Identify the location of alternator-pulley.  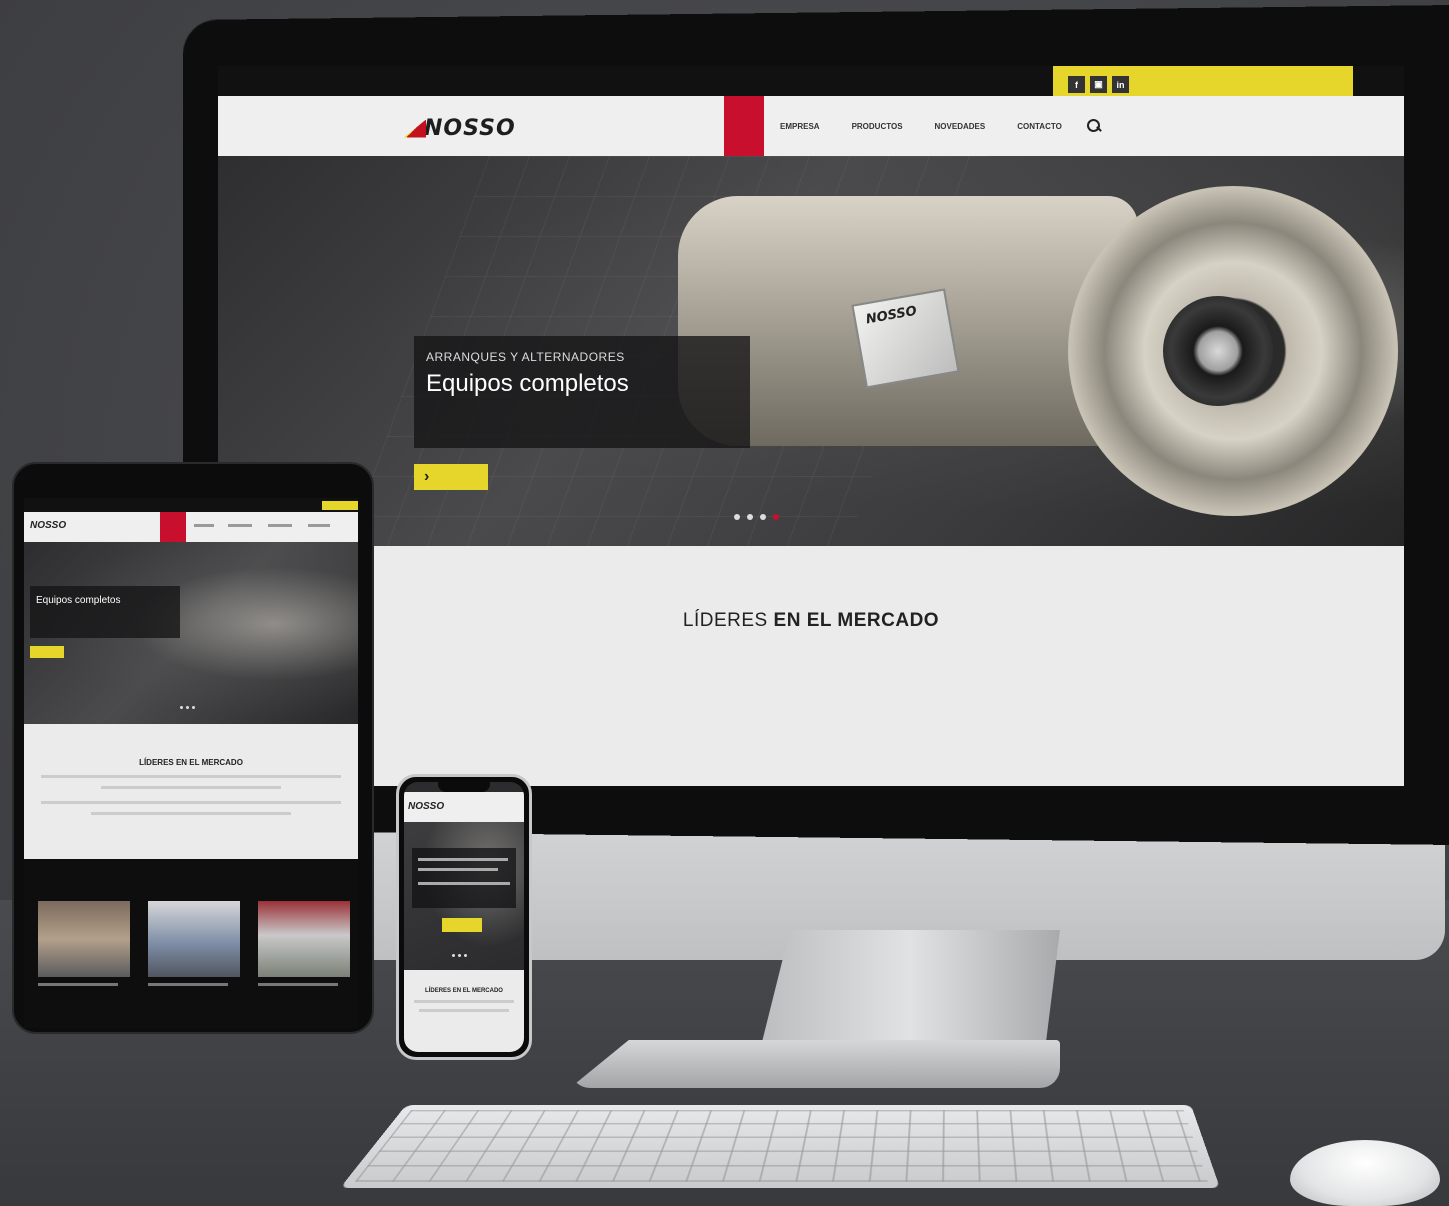
(1218, 351).